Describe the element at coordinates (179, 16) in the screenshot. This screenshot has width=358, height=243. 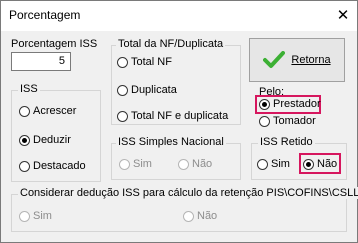
I see `title-bar: Porcentagem ✕` at that location.